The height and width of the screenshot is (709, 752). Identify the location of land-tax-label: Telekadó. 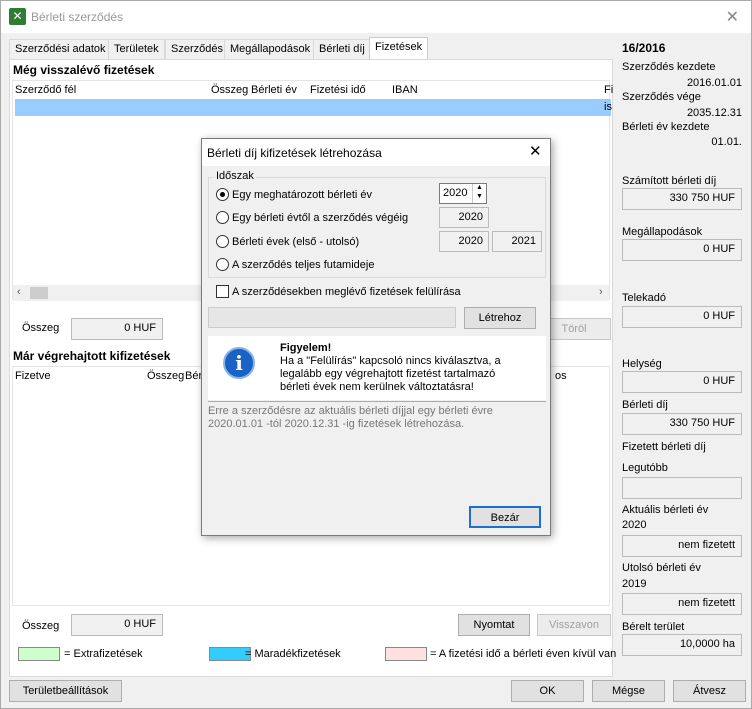
(644, 298).